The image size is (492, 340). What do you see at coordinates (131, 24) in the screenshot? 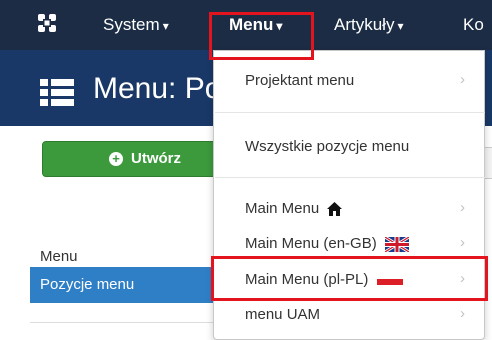
I see `nav-system-label: System` at bounding box center [131, 24].